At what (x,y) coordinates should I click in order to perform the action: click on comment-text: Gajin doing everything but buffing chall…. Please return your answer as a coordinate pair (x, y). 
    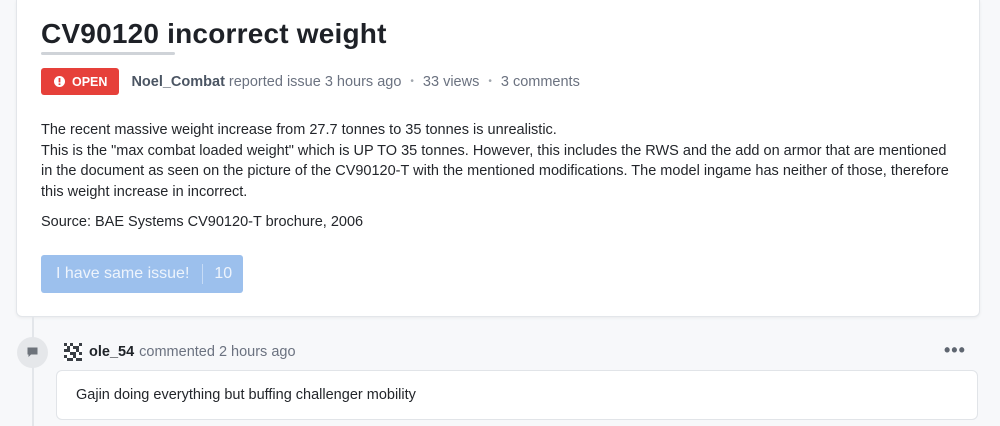
    Looking at the image, I should click on (246, 395).